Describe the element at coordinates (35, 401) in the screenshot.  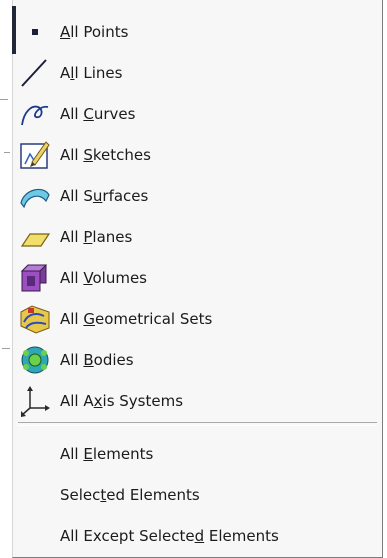
I see `axis-system-icon` at that location.